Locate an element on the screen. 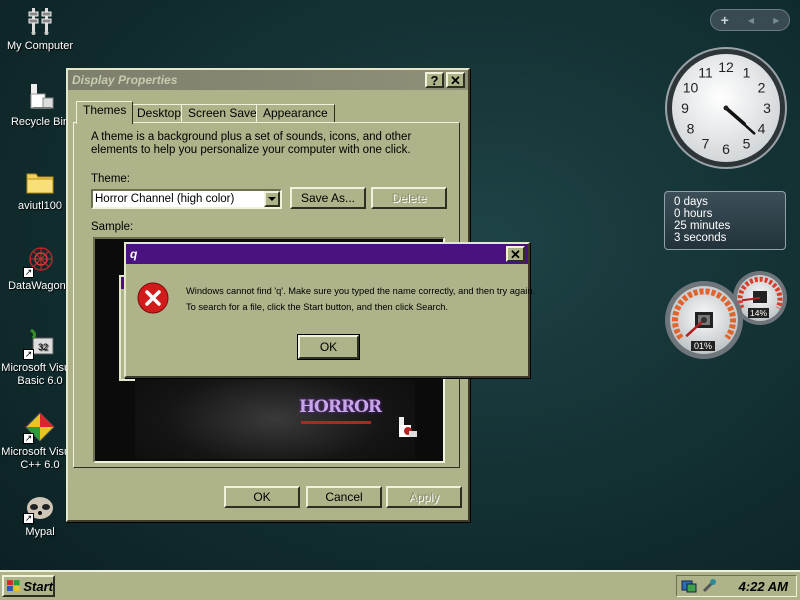  theme-select-value: Horror Channel (high color) is located at coordinates (165, 199).